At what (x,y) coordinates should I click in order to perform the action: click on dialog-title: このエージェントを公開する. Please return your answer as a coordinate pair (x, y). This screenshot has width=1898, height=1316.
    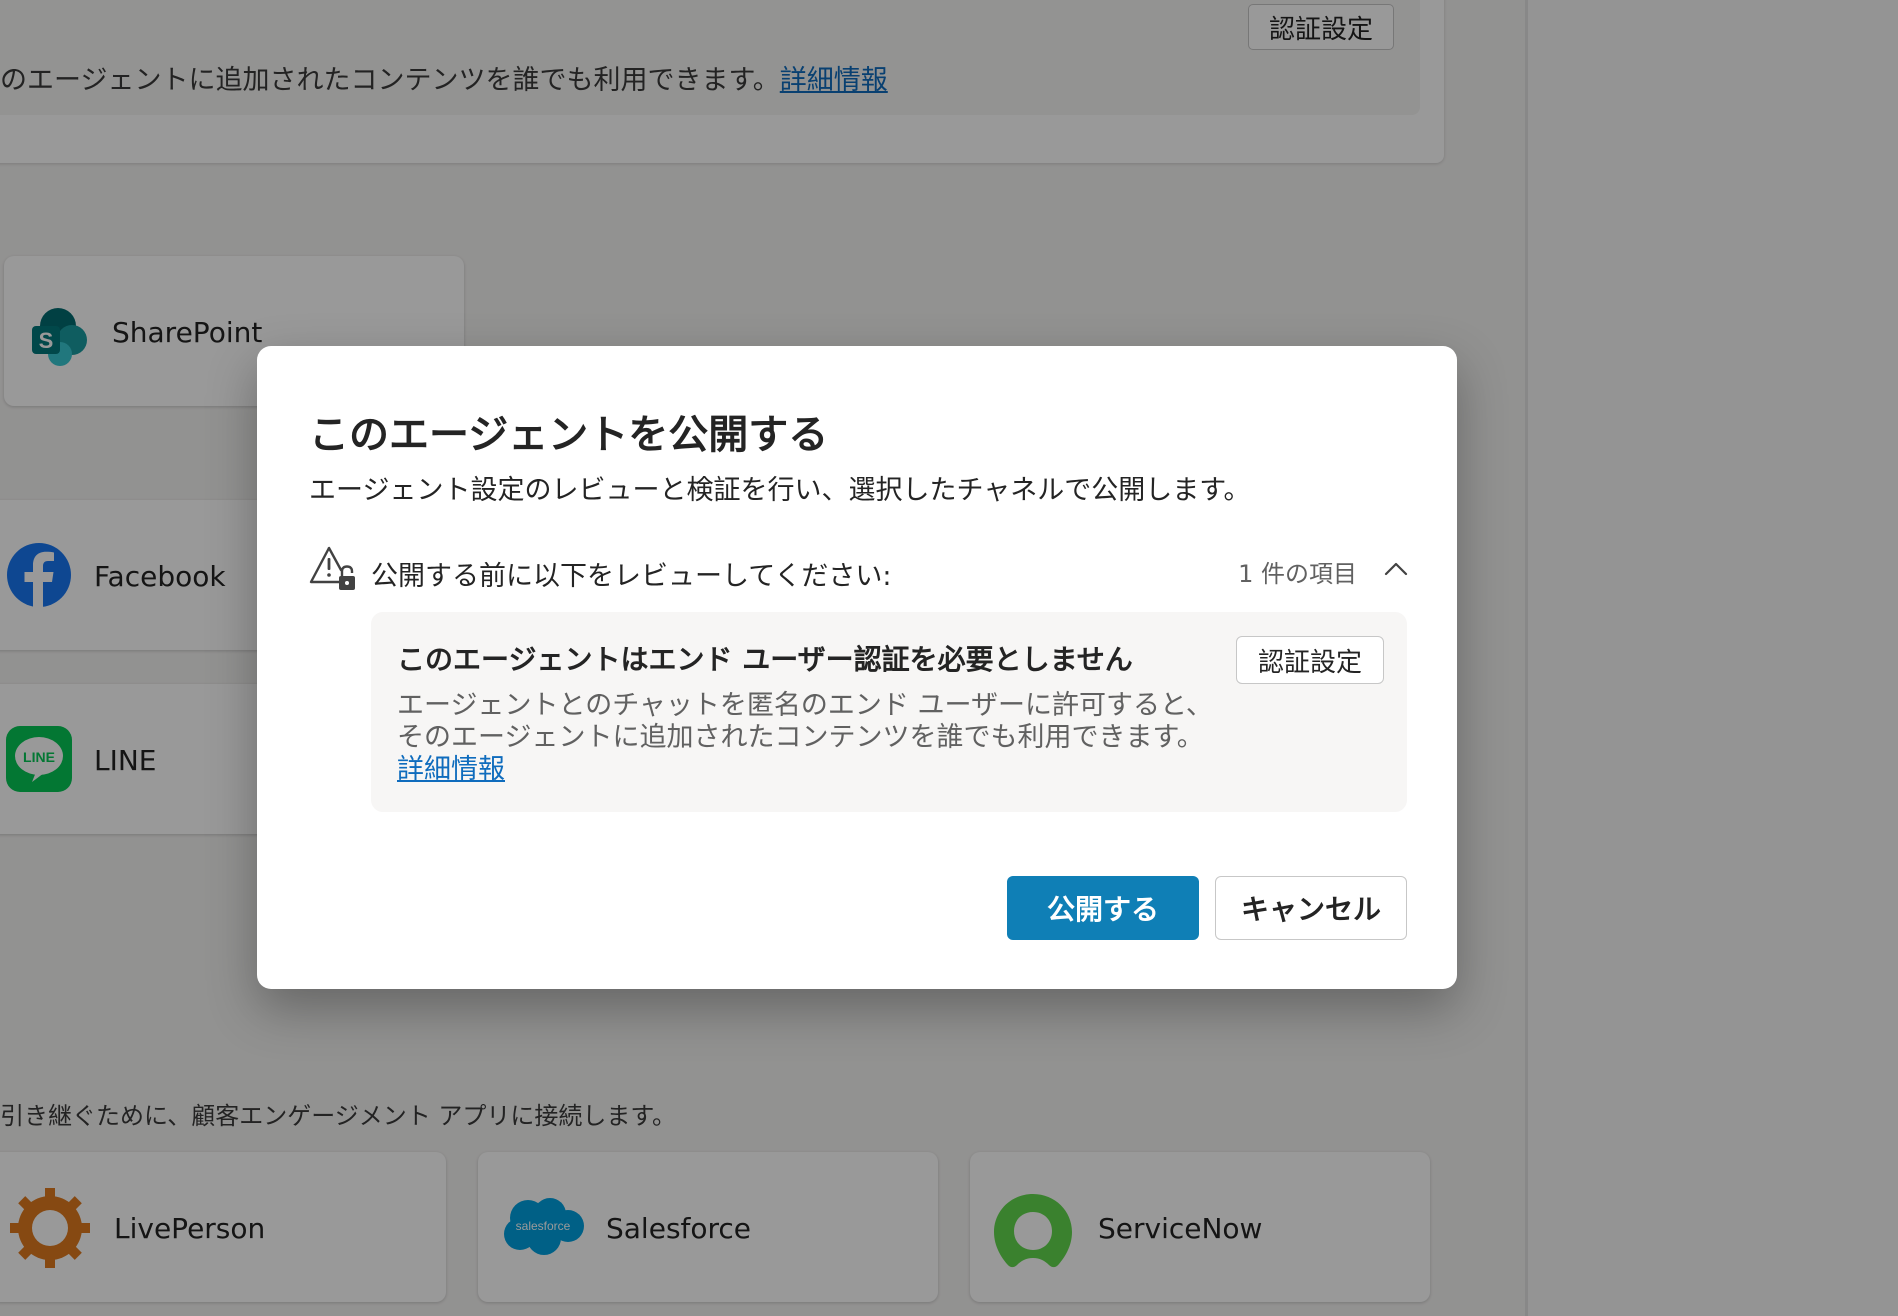
    Looking at the image, I should click on (569, 435).